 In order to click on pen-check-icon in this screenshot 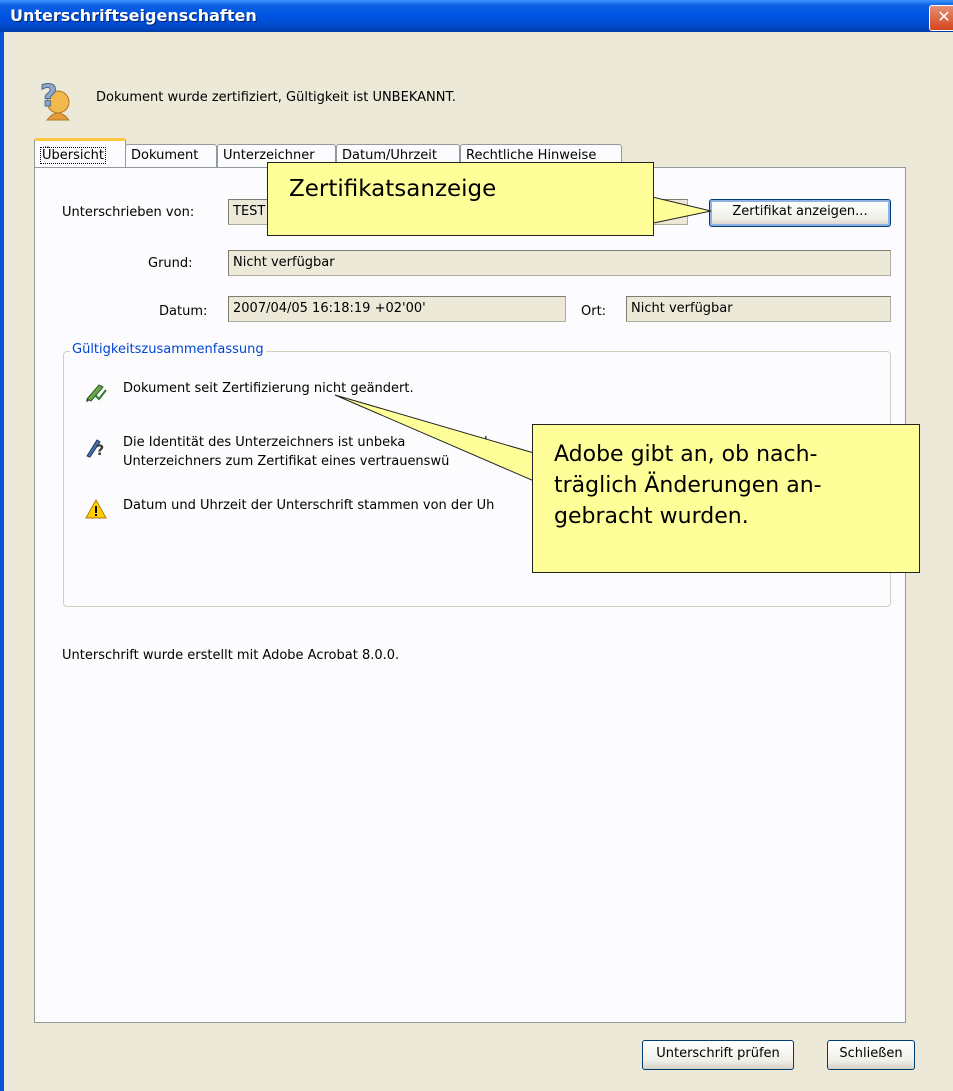, I will do `click(96, 393)`.